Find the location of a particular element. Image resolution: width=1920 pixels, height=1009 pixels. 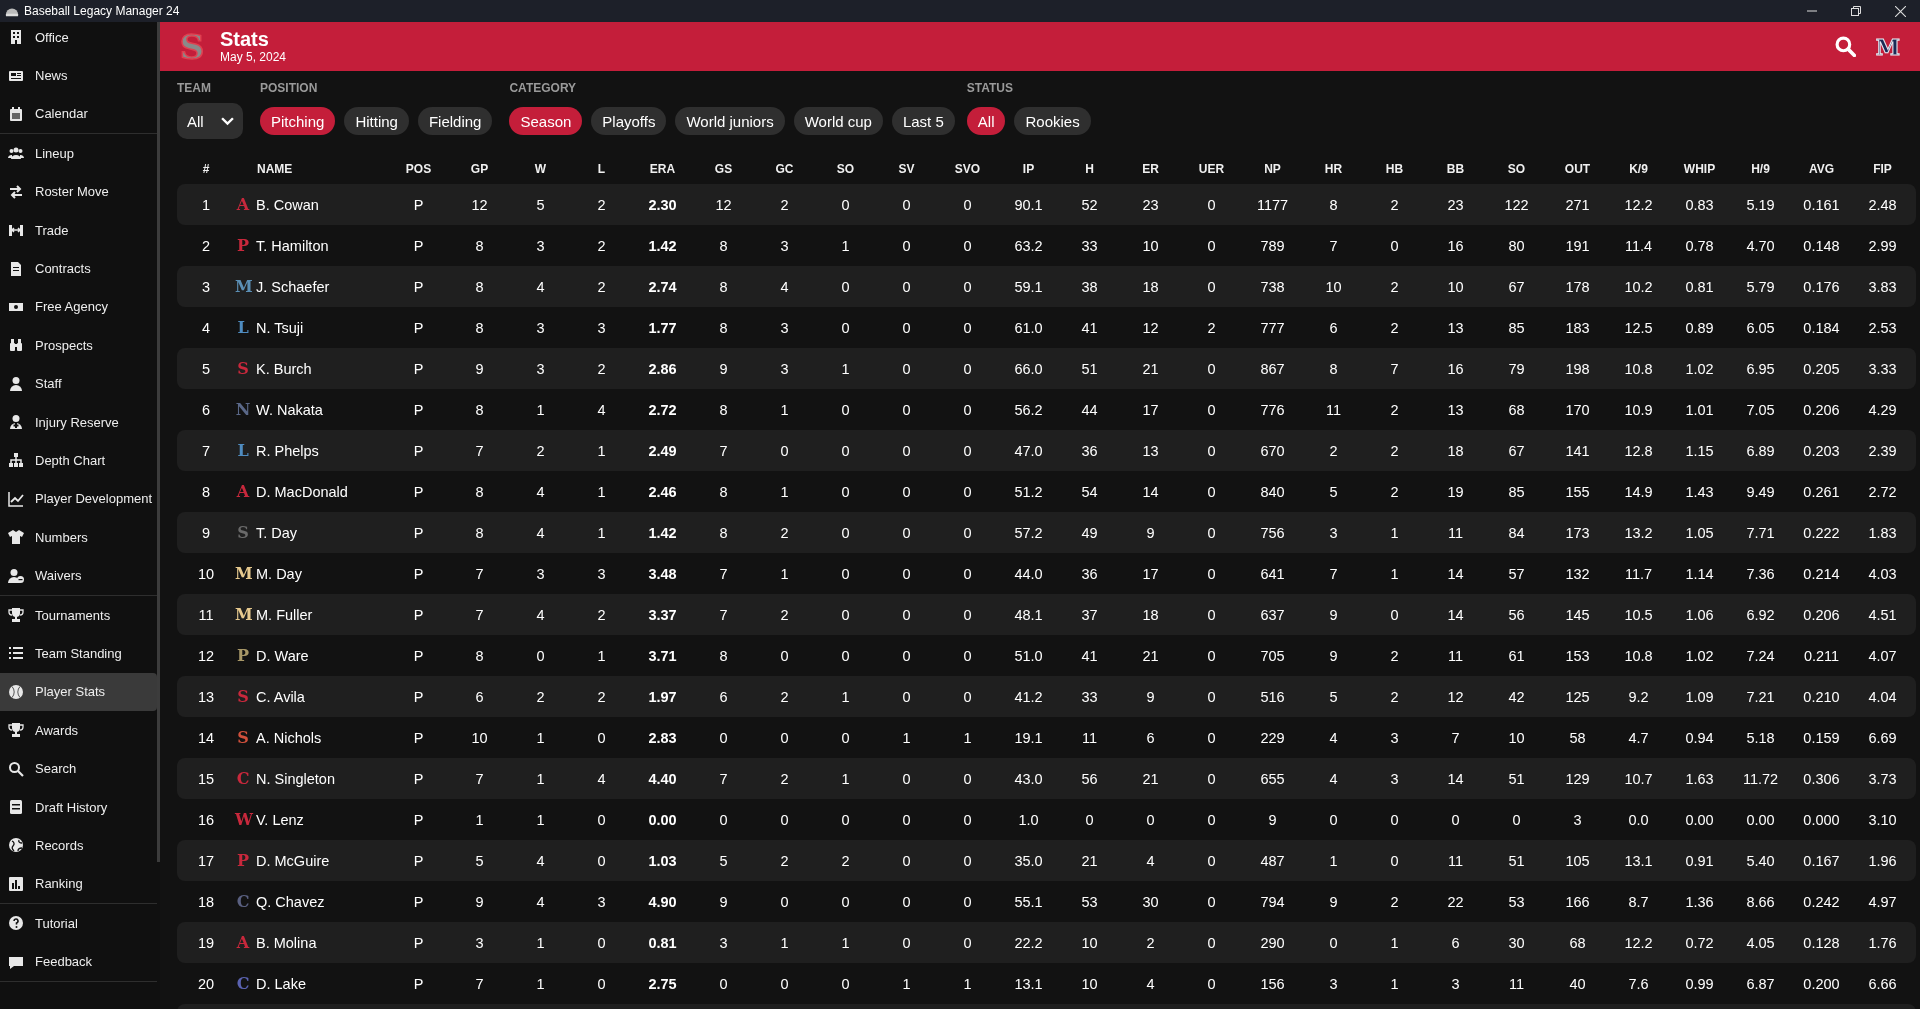

table-row: 15 C N. Singleton P 7 1 4 4.40 7 2 1 0 0 43.0 56 21 0 655 4 3 14 51 129 10.7 1.63 11.72 0.306 3.73 is located at coordinates (1046, 778).